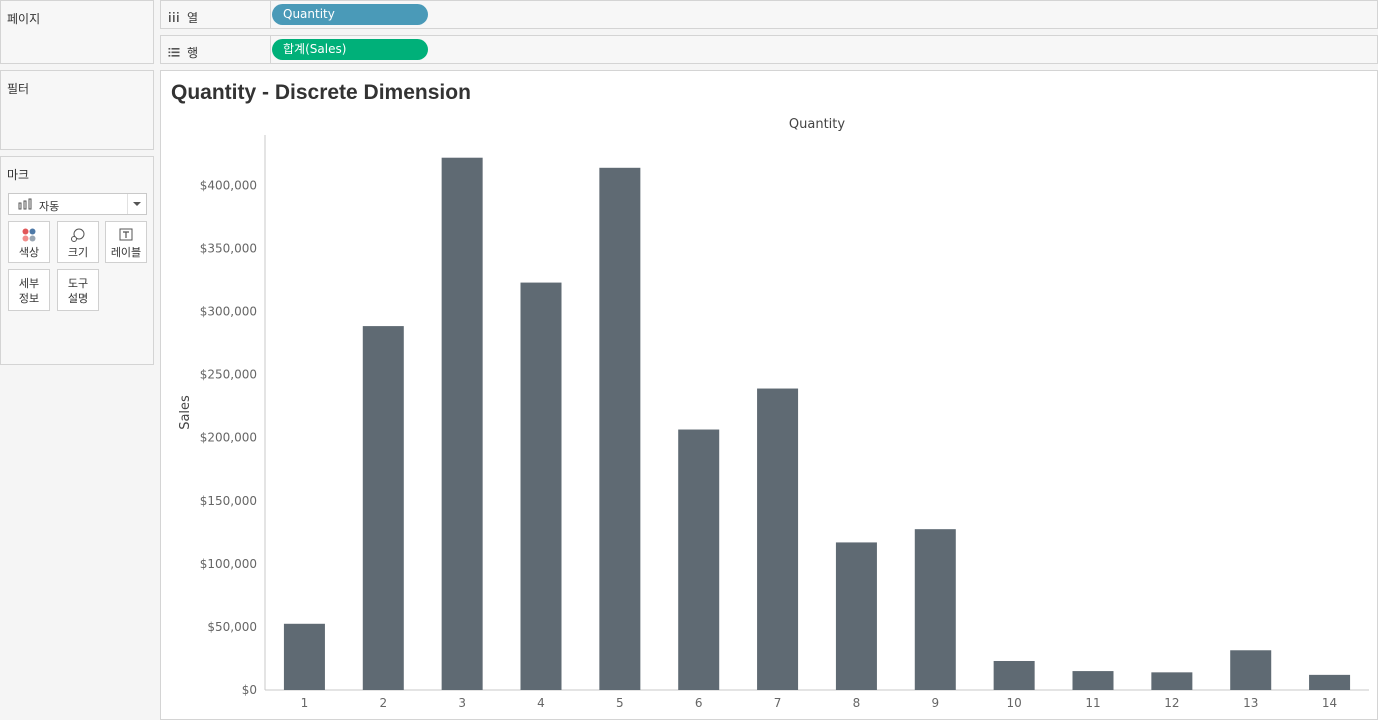 The height and width of the screenshot is (720, 1378). I want to click on color-dots-icon, so click(29, 235).